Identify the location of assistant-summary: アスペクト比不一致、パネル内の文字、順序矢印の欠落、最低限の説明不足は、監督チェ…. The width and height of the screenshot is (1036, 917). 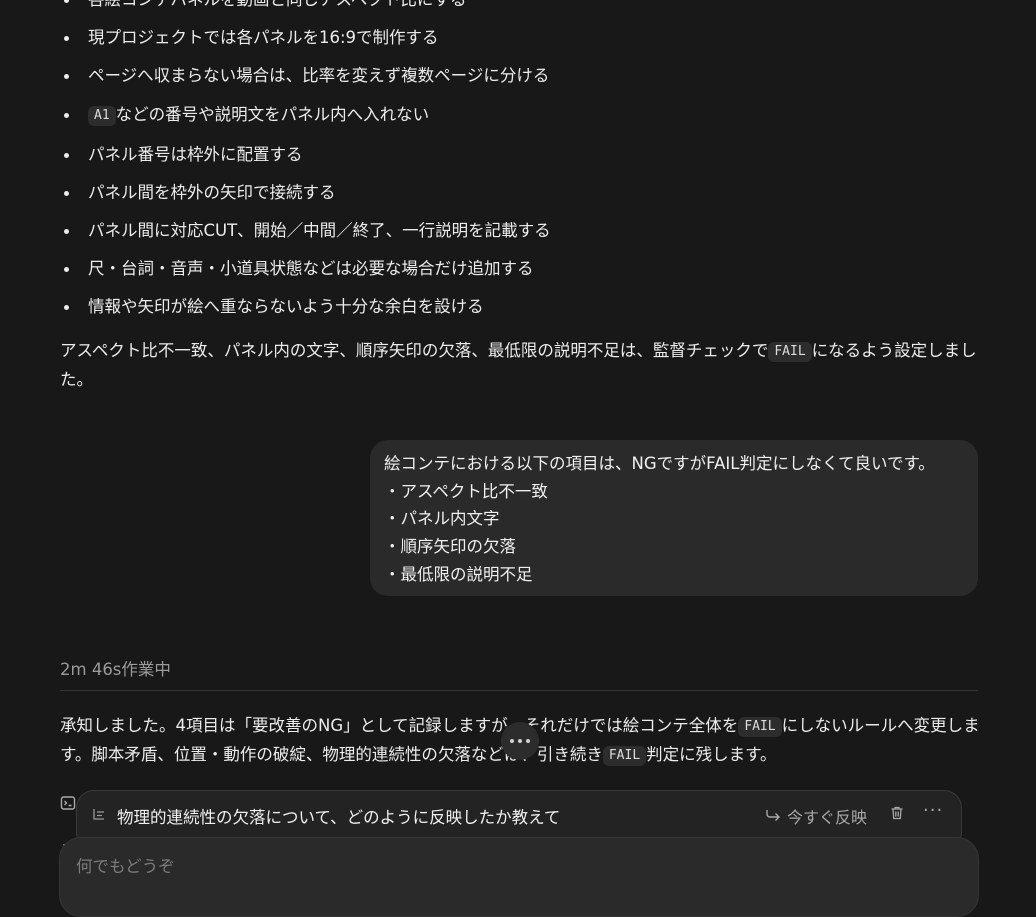
(518, 365).